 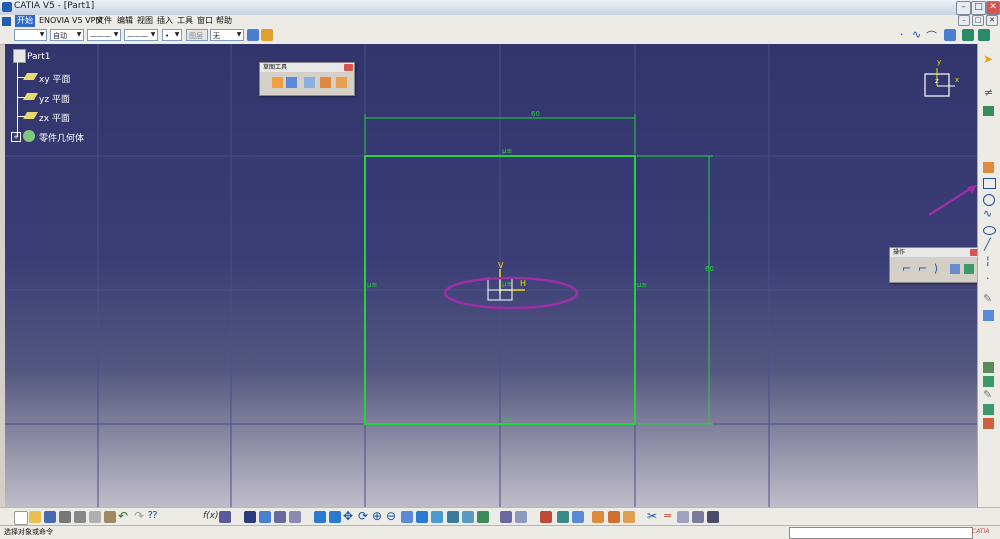 I want to click on rectangle-icon, so click(x=989, y=183).